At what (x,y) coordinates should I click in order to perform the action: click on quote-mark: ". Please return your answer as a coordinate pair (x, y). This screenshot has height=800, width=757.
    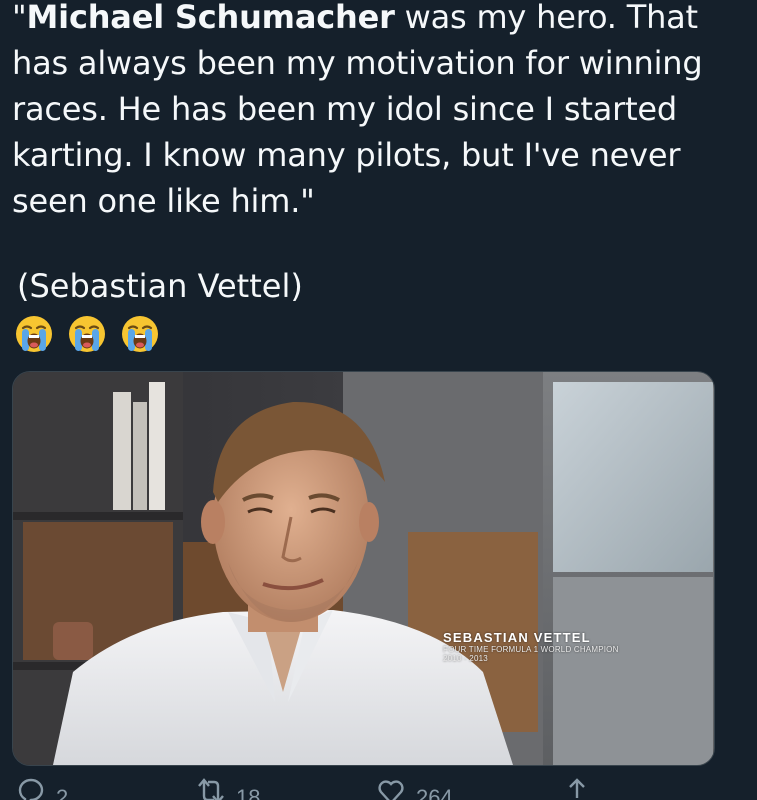
    Looking at the image, I should click on (19, 18).